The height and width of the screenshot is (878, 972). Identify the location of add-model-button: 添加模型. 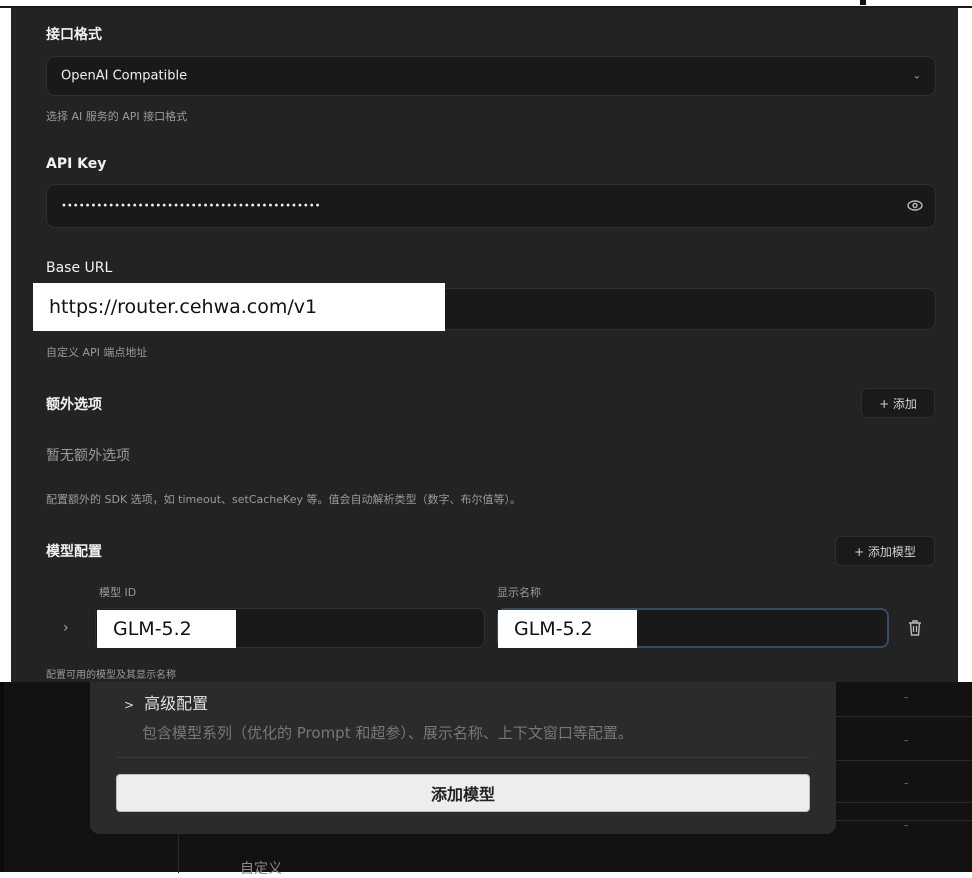
(463, 793).